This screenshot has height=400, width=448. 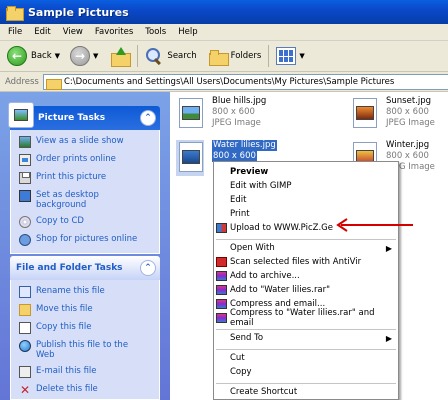 What do you see at coordinates (409, 101) in the screenshot?
I see `file-name: Sunset.jpg` at bounding box center [409, 101].